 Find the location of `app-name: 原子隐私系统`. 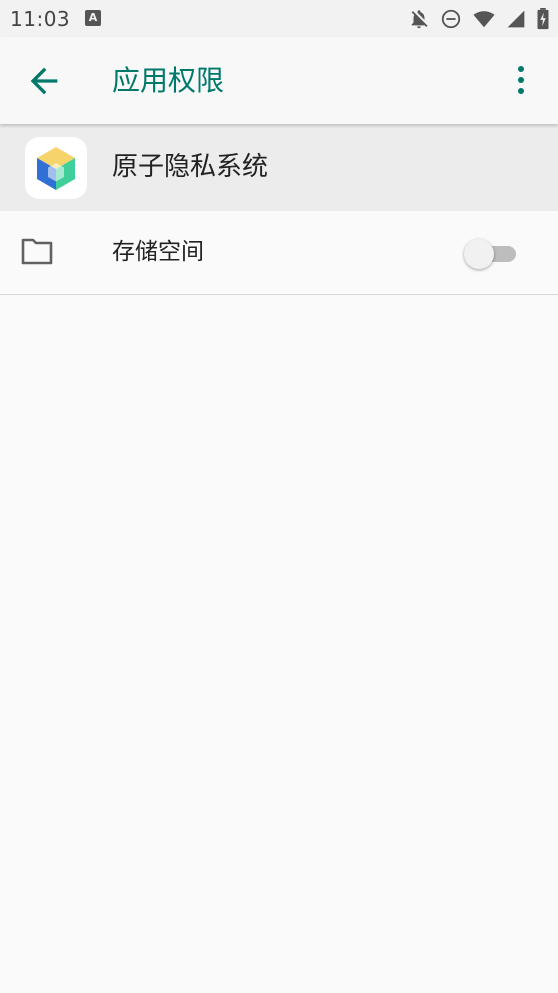

app-name: 原子隐私系统 is located at coordinates (190, 167).